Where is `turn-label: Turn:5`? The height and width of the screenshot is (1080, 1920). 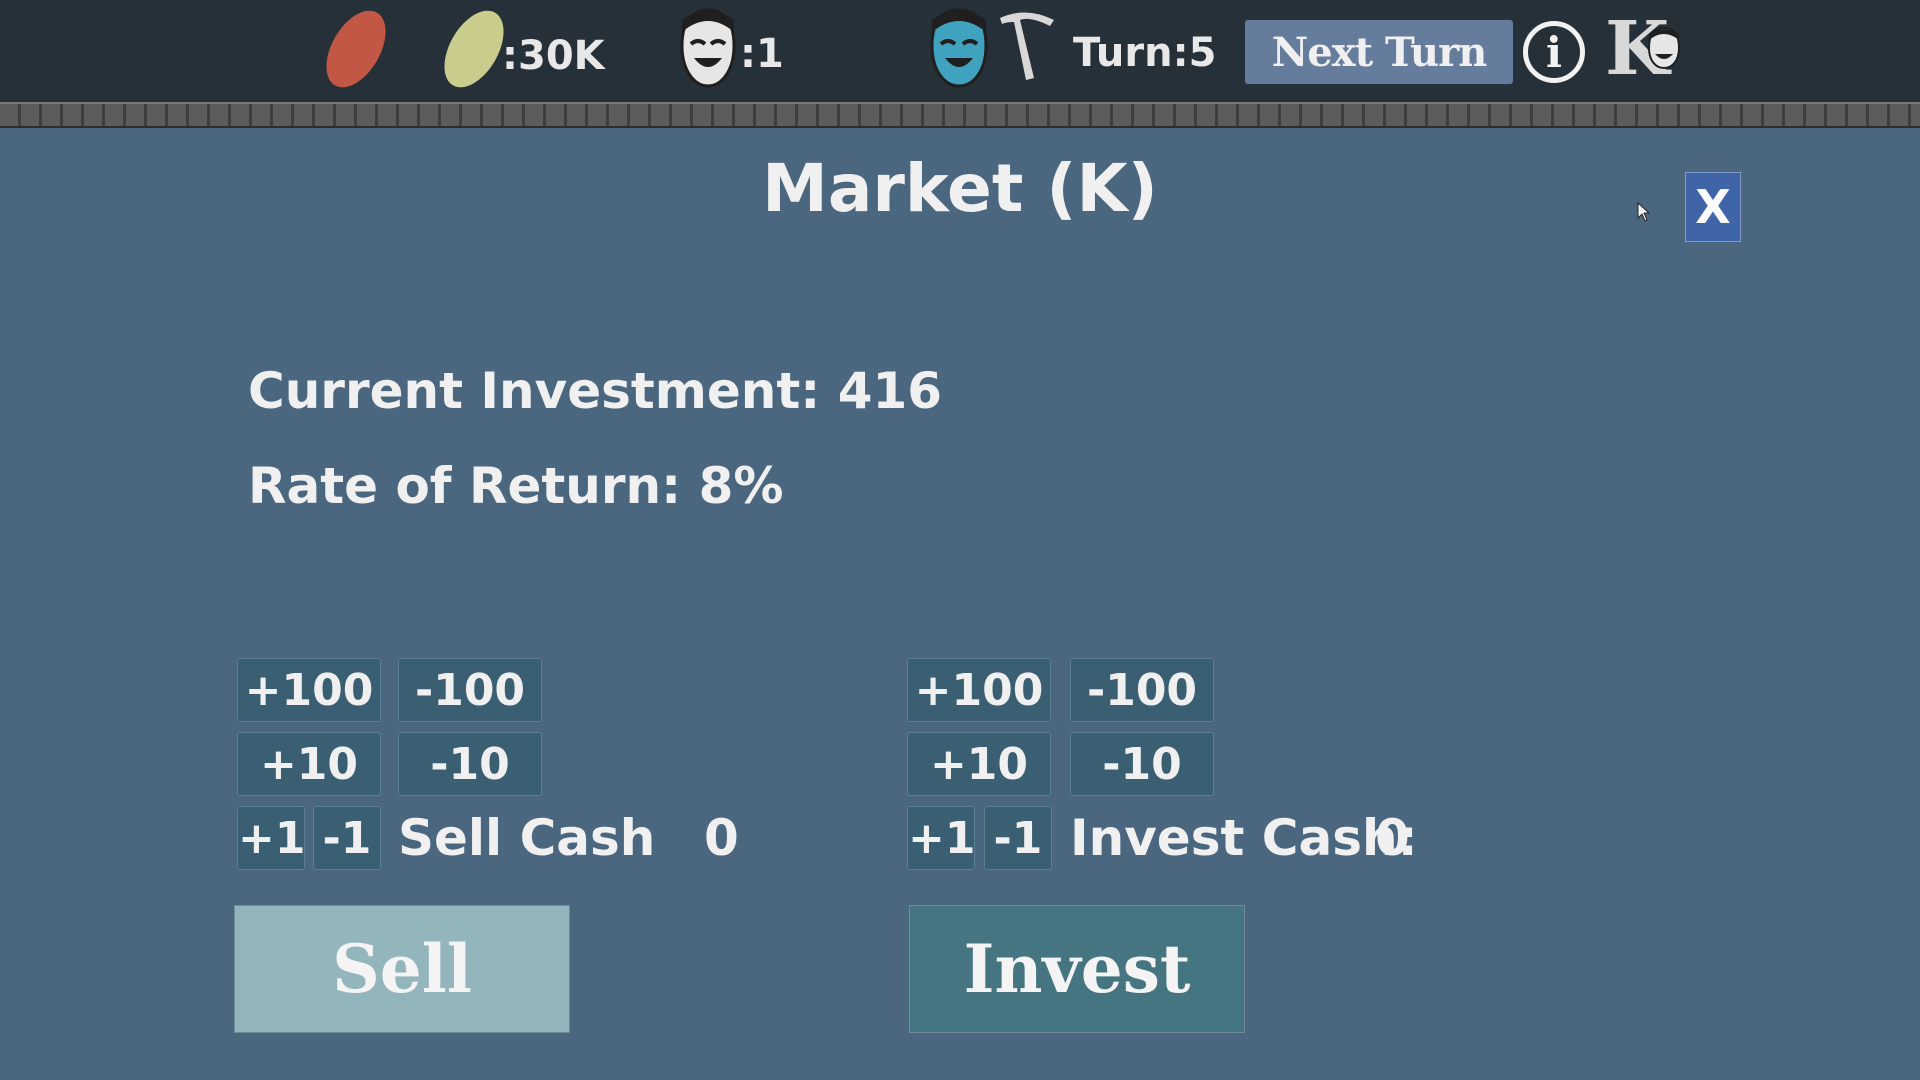
turn-label: Turn:5 is located at coordinates (1144, 53).